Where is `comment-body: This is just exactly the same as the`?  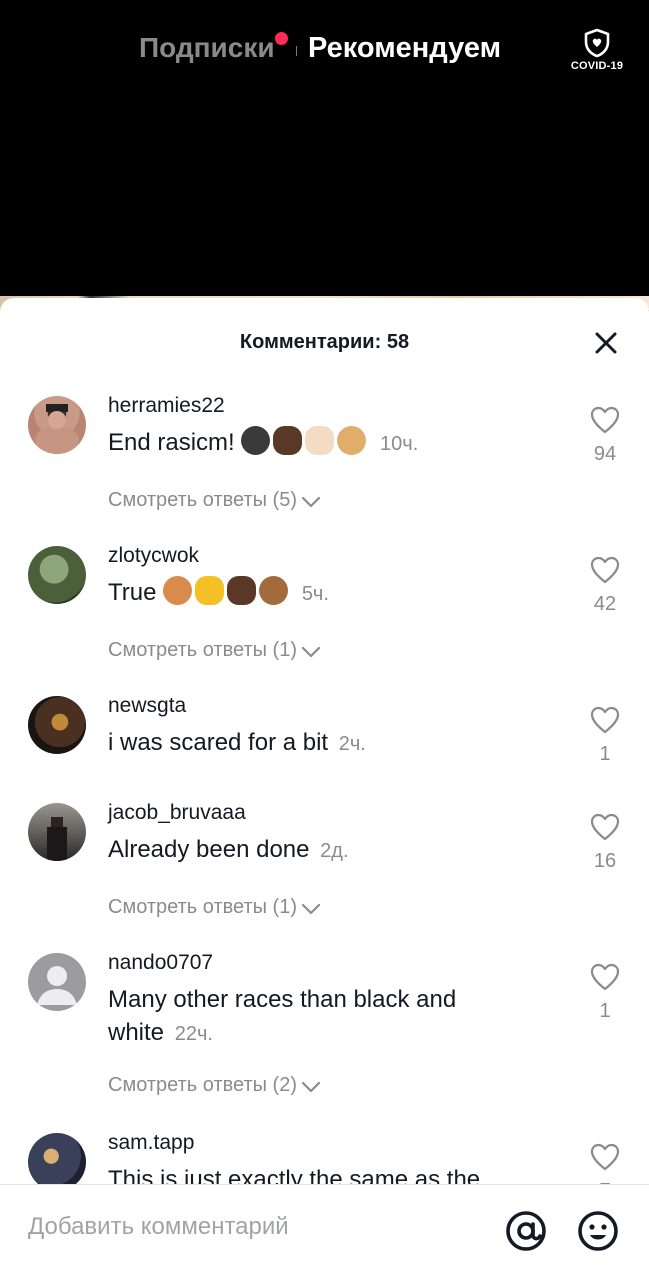 comment-body: This is just exactly the same as the is located at coordinates (294, 1175).